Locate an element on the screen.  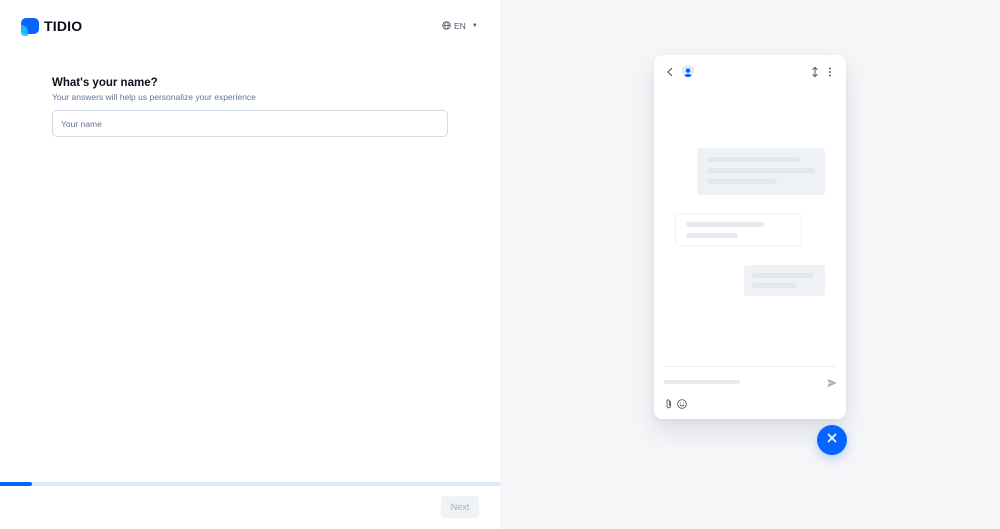
globe-icon is located at coordinates (446, 26).